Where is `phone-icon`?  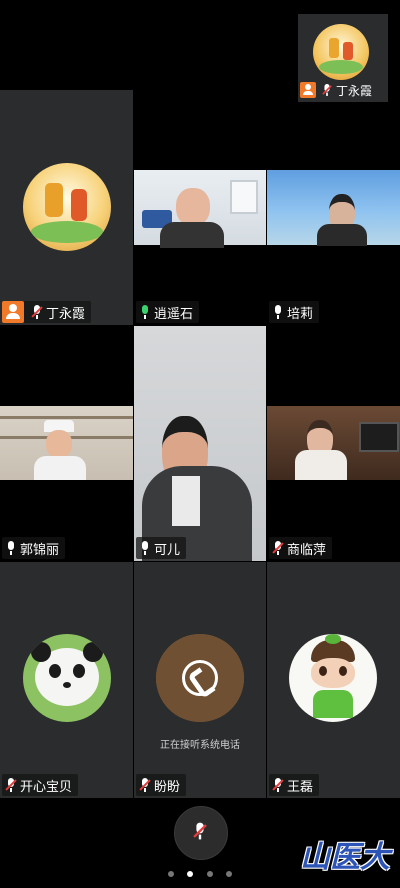
phone-icon is located at coordinates (200, 679).